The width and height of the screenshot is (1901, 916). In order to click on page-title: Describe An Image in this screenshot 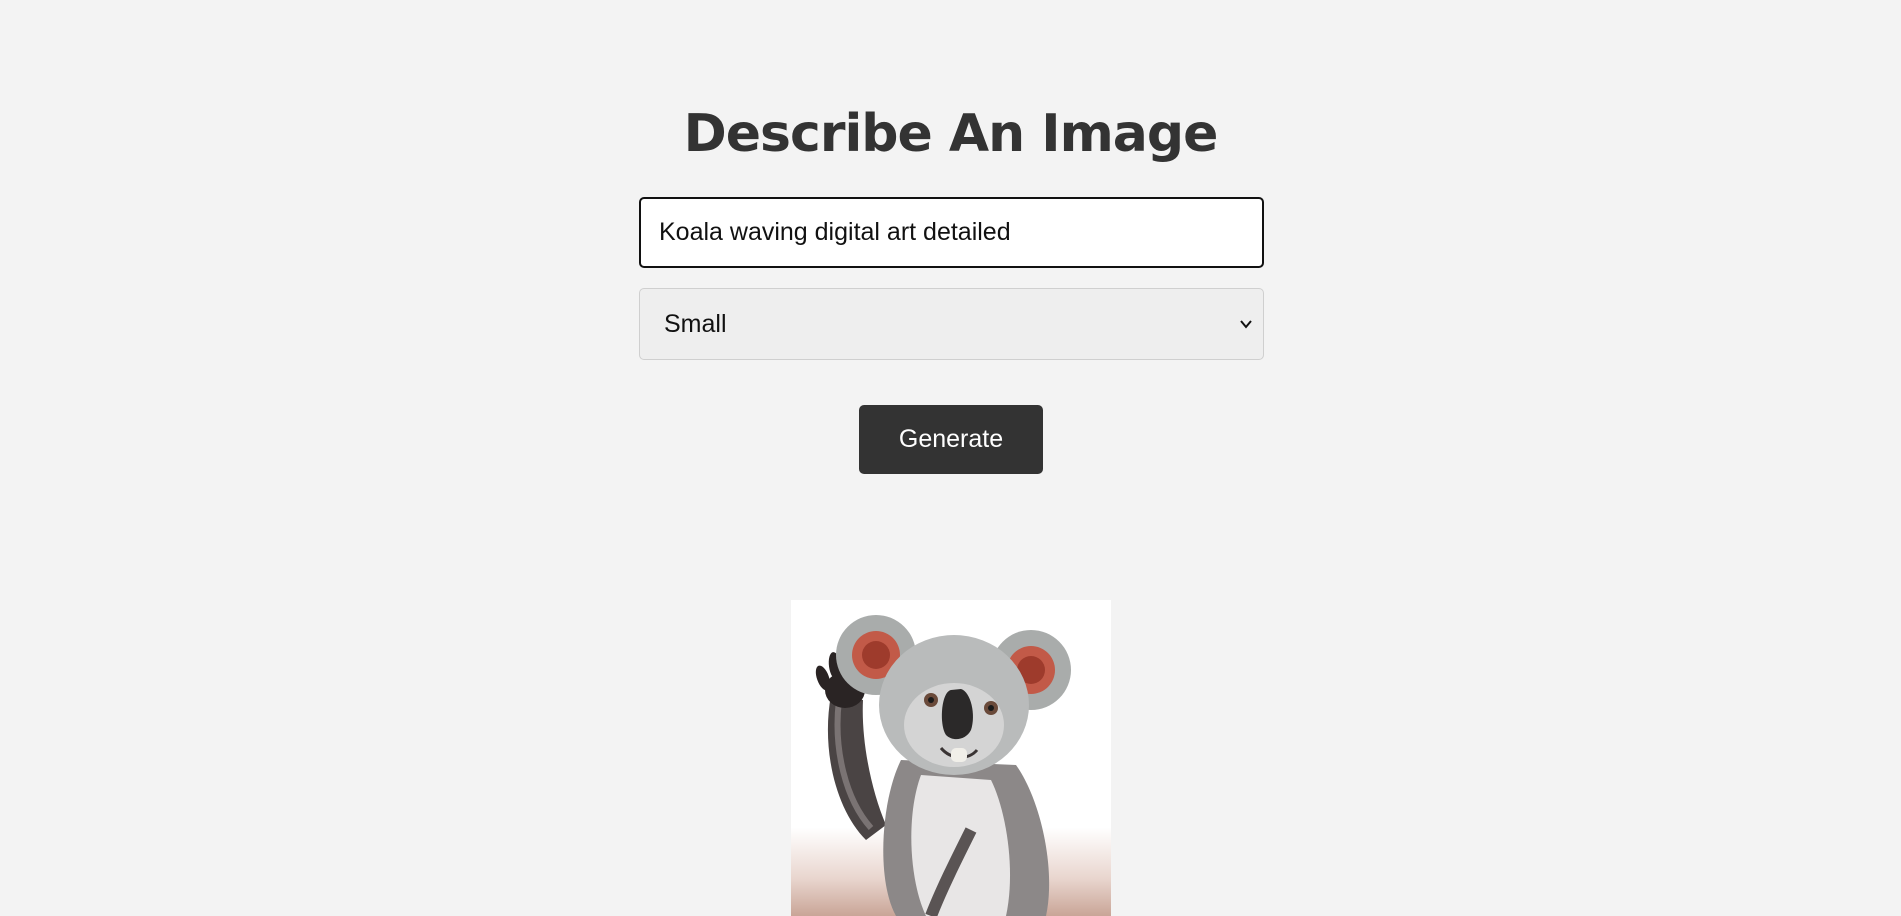, I will do `click(951, 134)`.